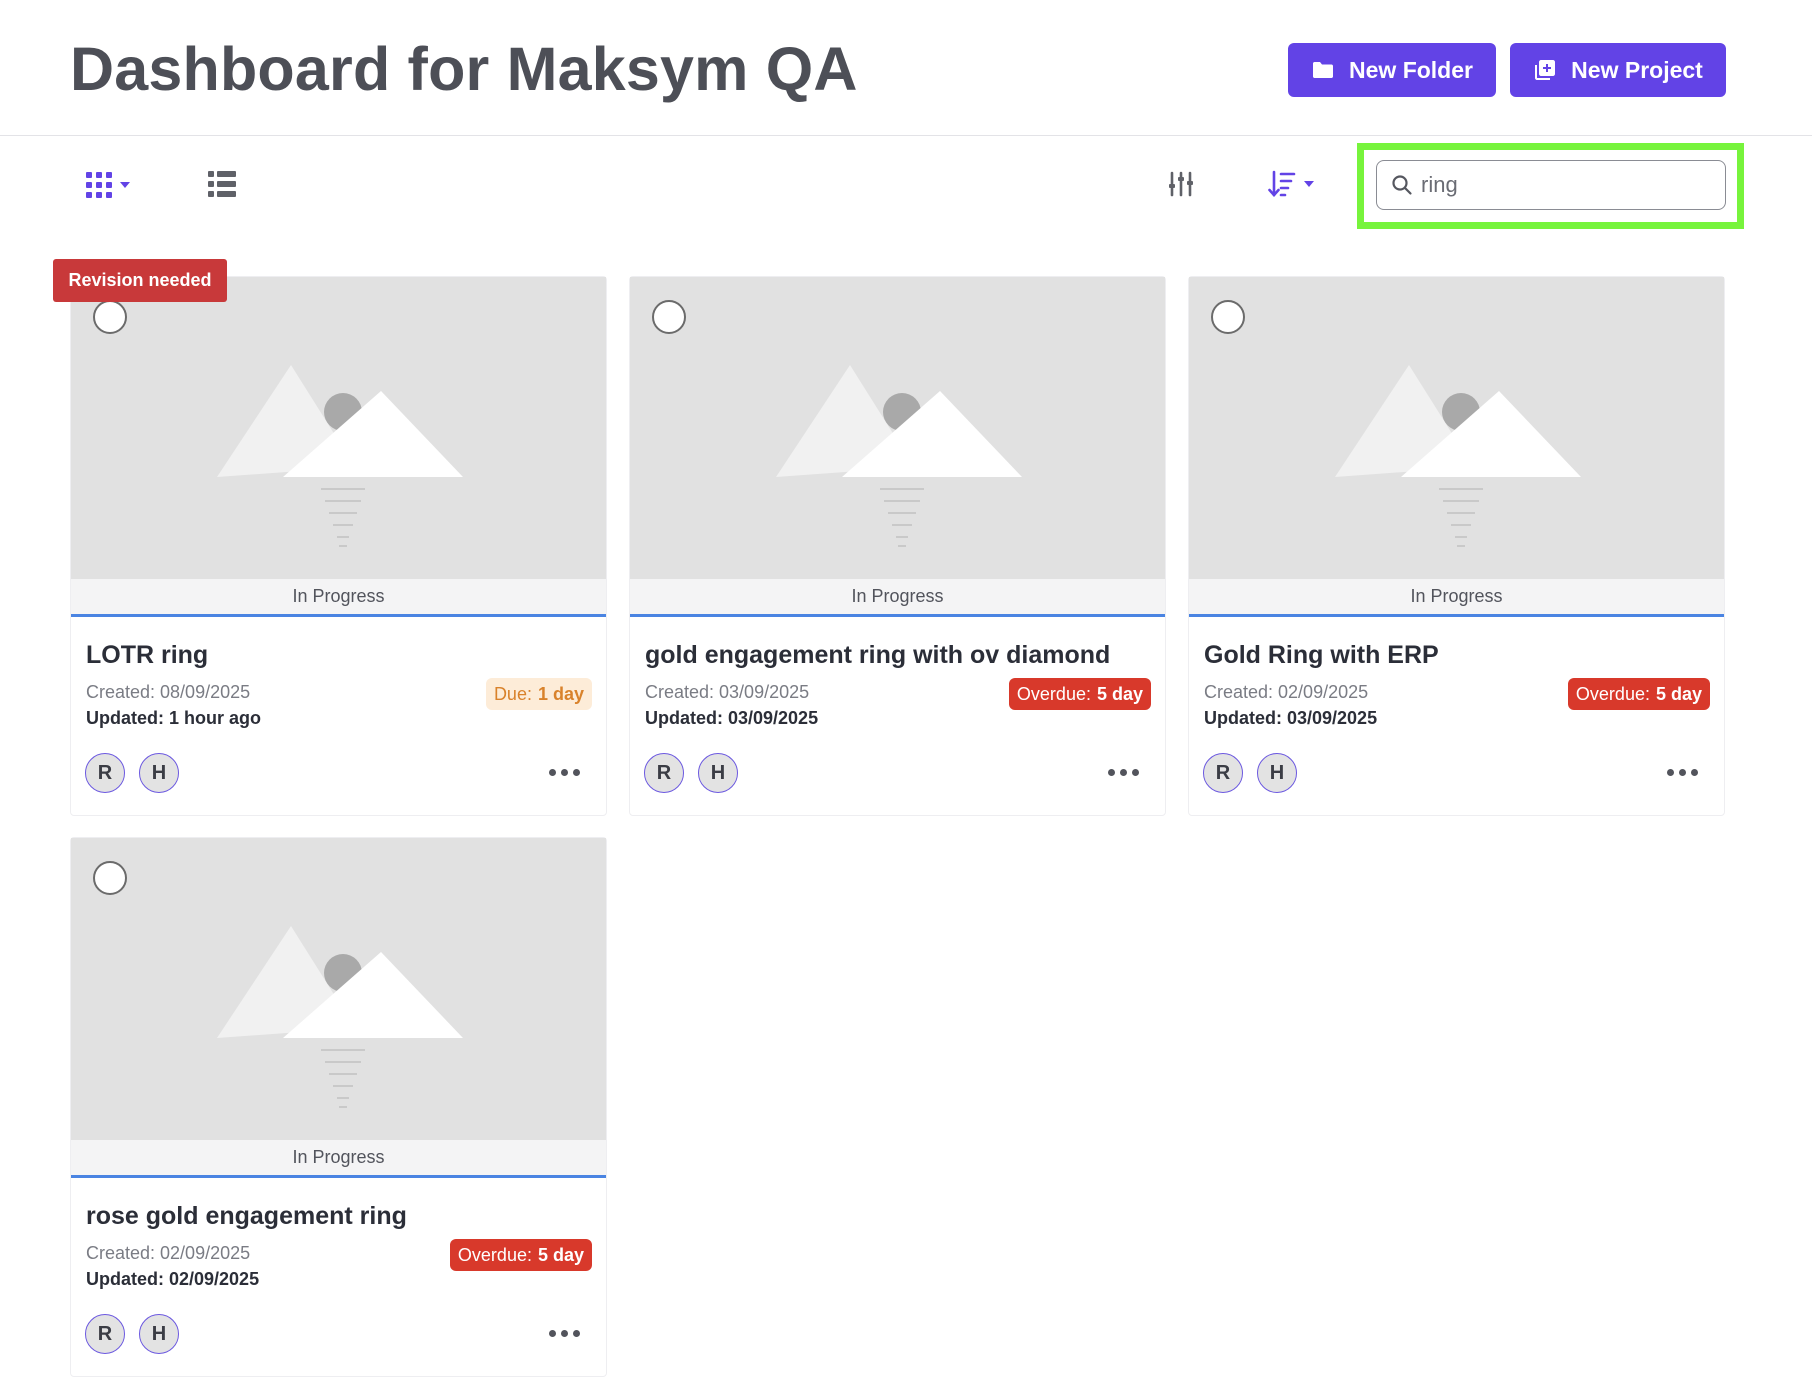 The height and width of the screenshot is (1392, 1812). Describe the element at coordinates (173, 1279) in the screenshot. I see `updated-date: Updated: 02/09/2025` at that location.